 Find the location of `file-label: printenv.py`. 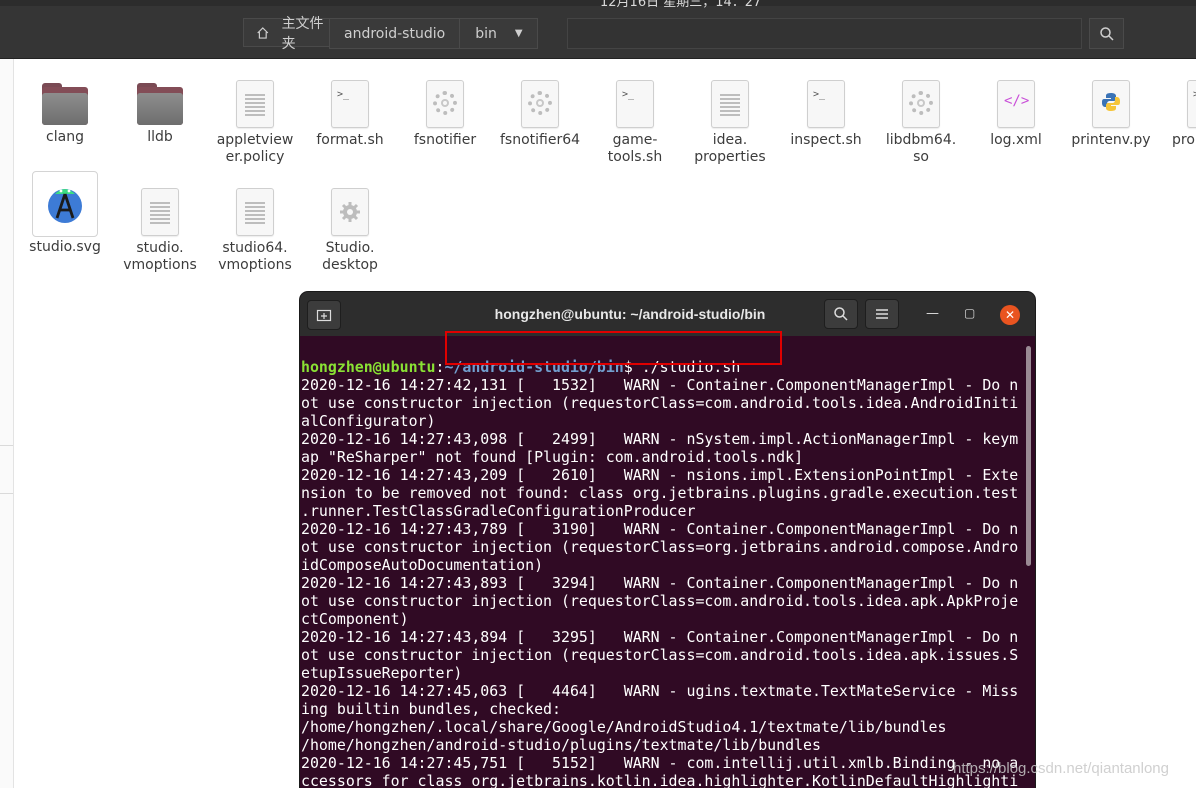

file-label: printenv.py is located at coordinates (1111, 140).